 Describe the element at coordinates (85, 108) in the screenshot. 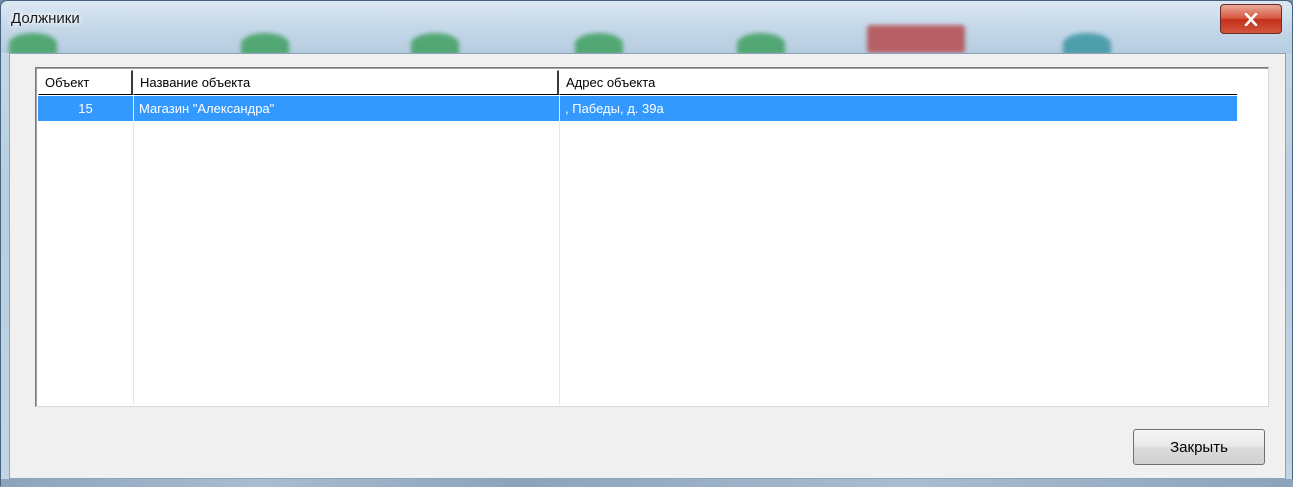

I see `cell-object: 15` at that location.